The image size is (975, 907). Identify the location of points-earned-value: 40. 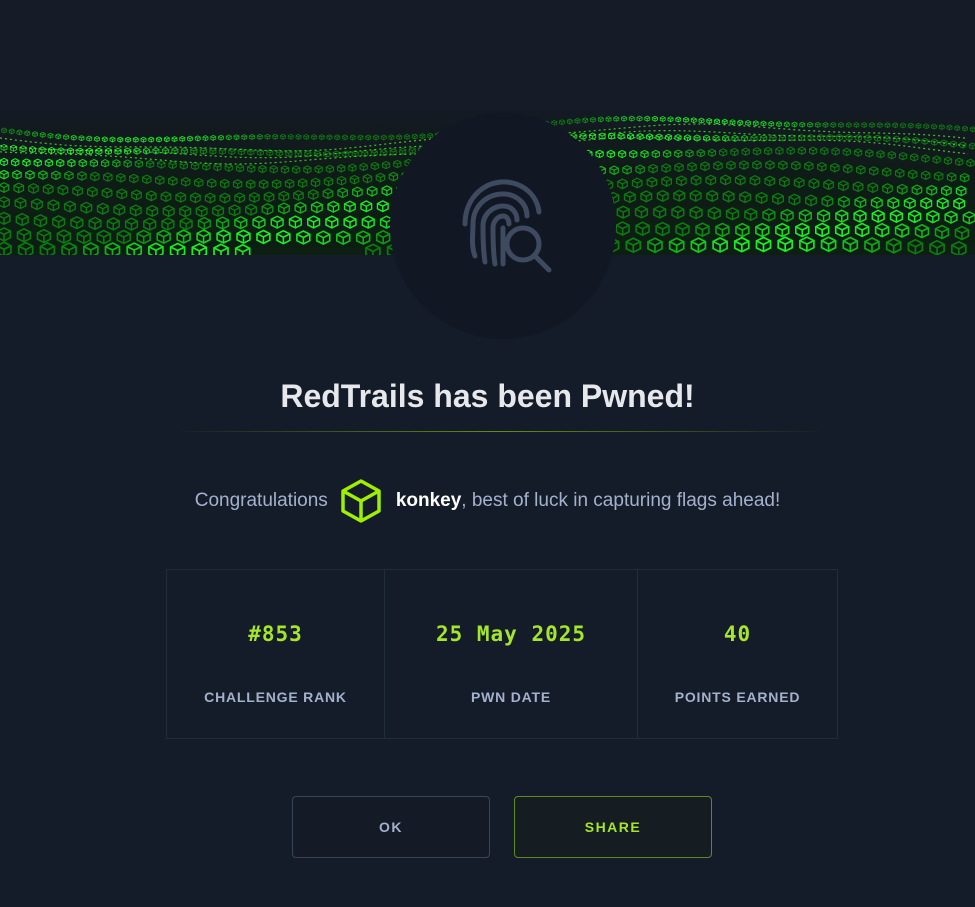
(737, 634).